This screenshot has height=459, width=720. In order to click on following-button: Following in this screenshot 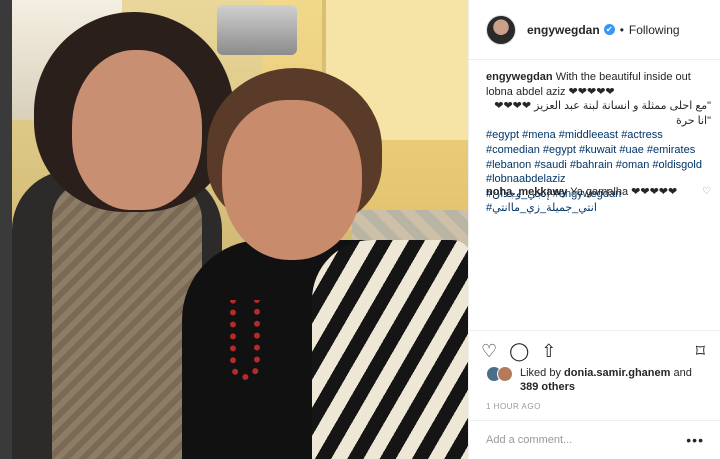, I will do `click(654, 30)`.